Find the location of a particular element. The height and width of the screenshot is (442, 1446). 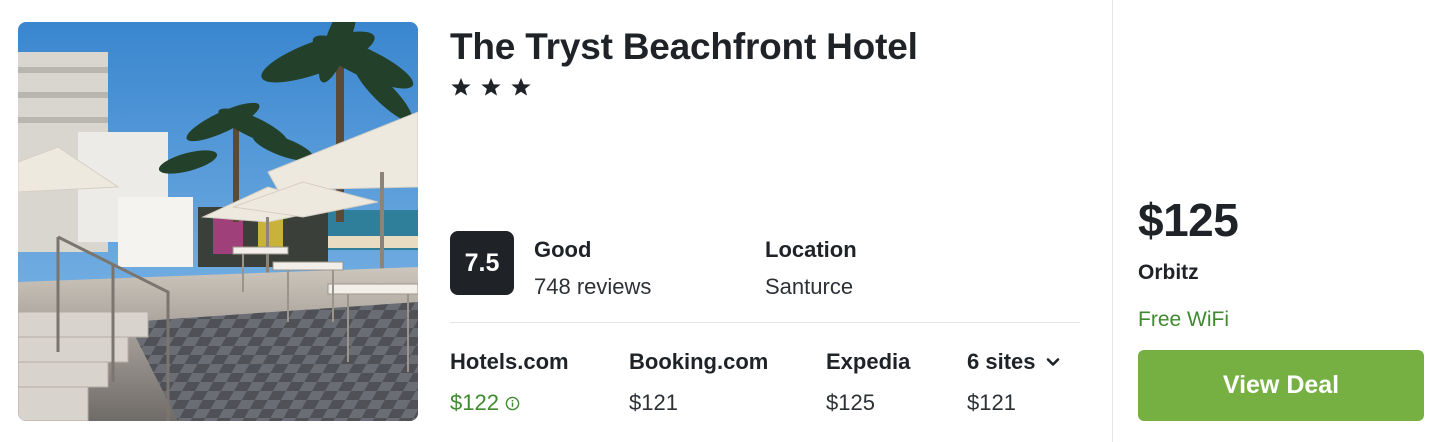

divider is located at coordinates (765, 322).